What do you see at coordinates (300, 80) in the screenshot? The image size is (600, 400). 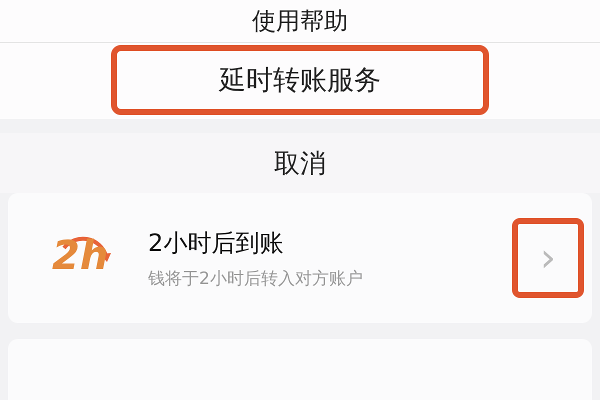 I see `menu-item: 延时转账服务` at bounding box center [300, 80].